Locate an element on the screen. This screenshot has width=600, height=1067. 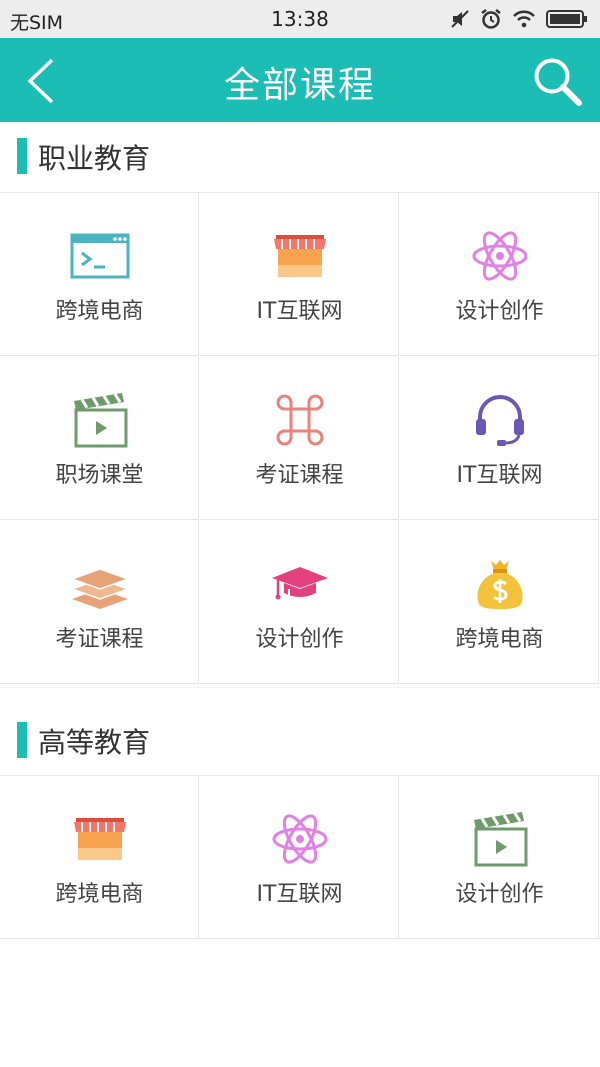
wifi-icon is located at coordinates (524, 19).